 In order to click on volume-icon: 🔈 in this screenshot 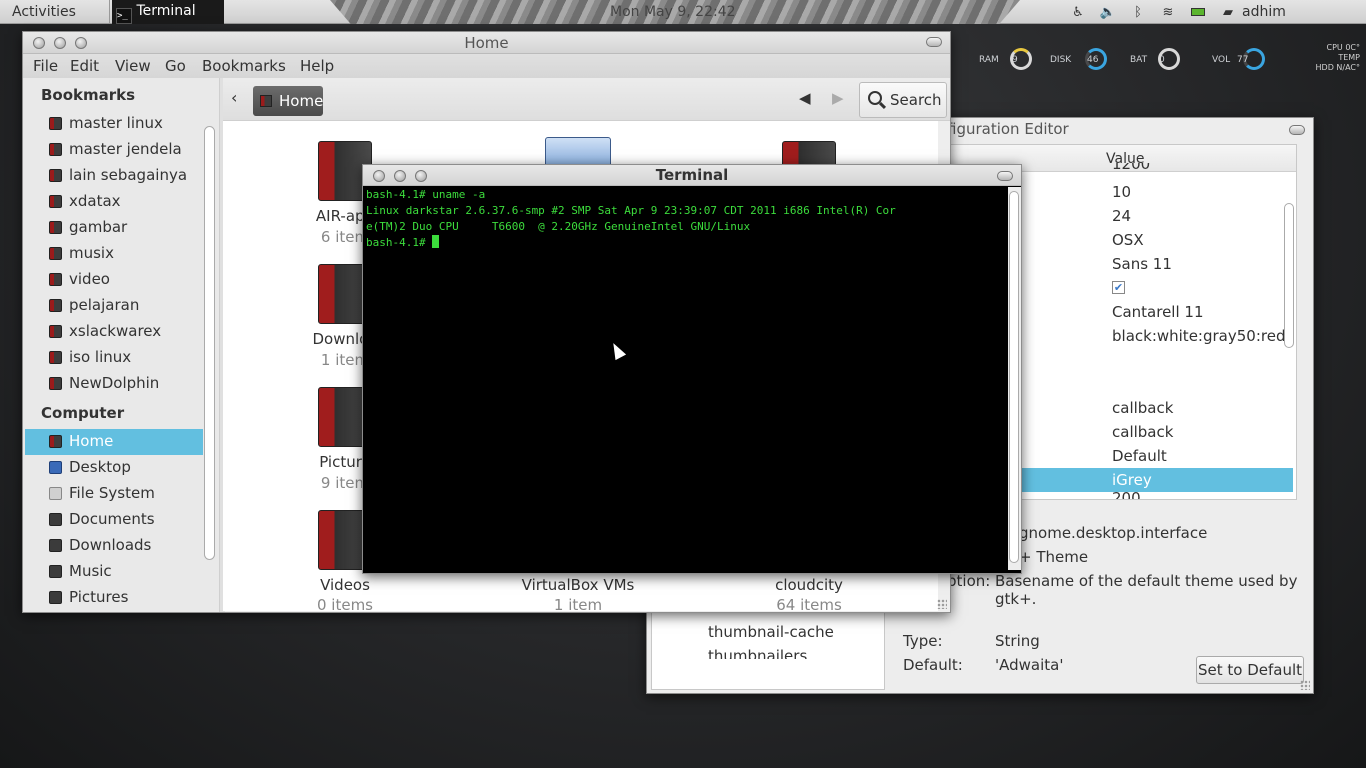, I will do `click(1108, 12)`.